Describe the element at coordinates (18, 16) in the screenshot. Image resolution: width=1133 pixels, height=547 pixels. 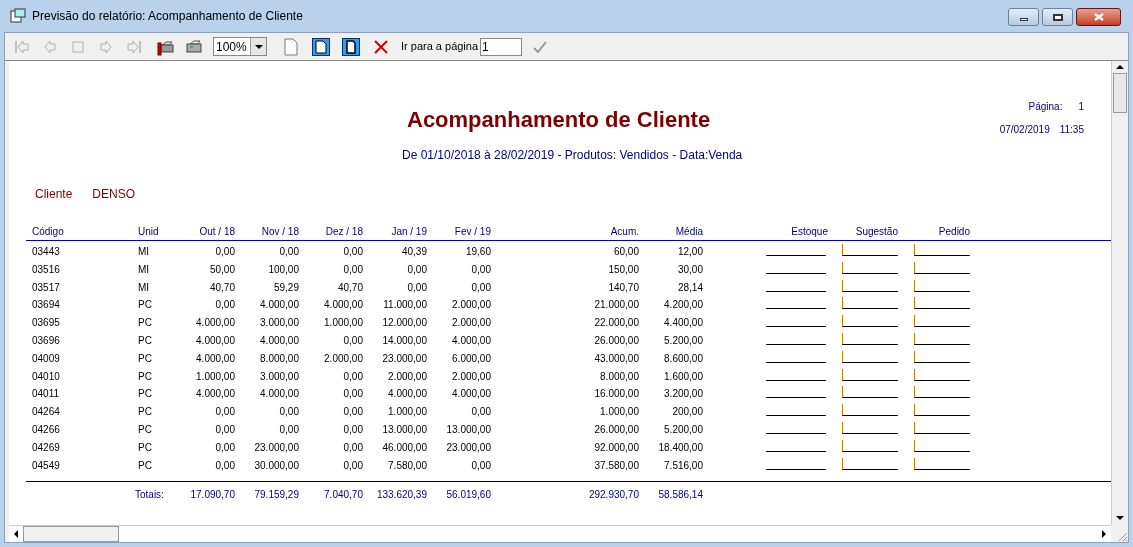
I see `app-icon` at that location.